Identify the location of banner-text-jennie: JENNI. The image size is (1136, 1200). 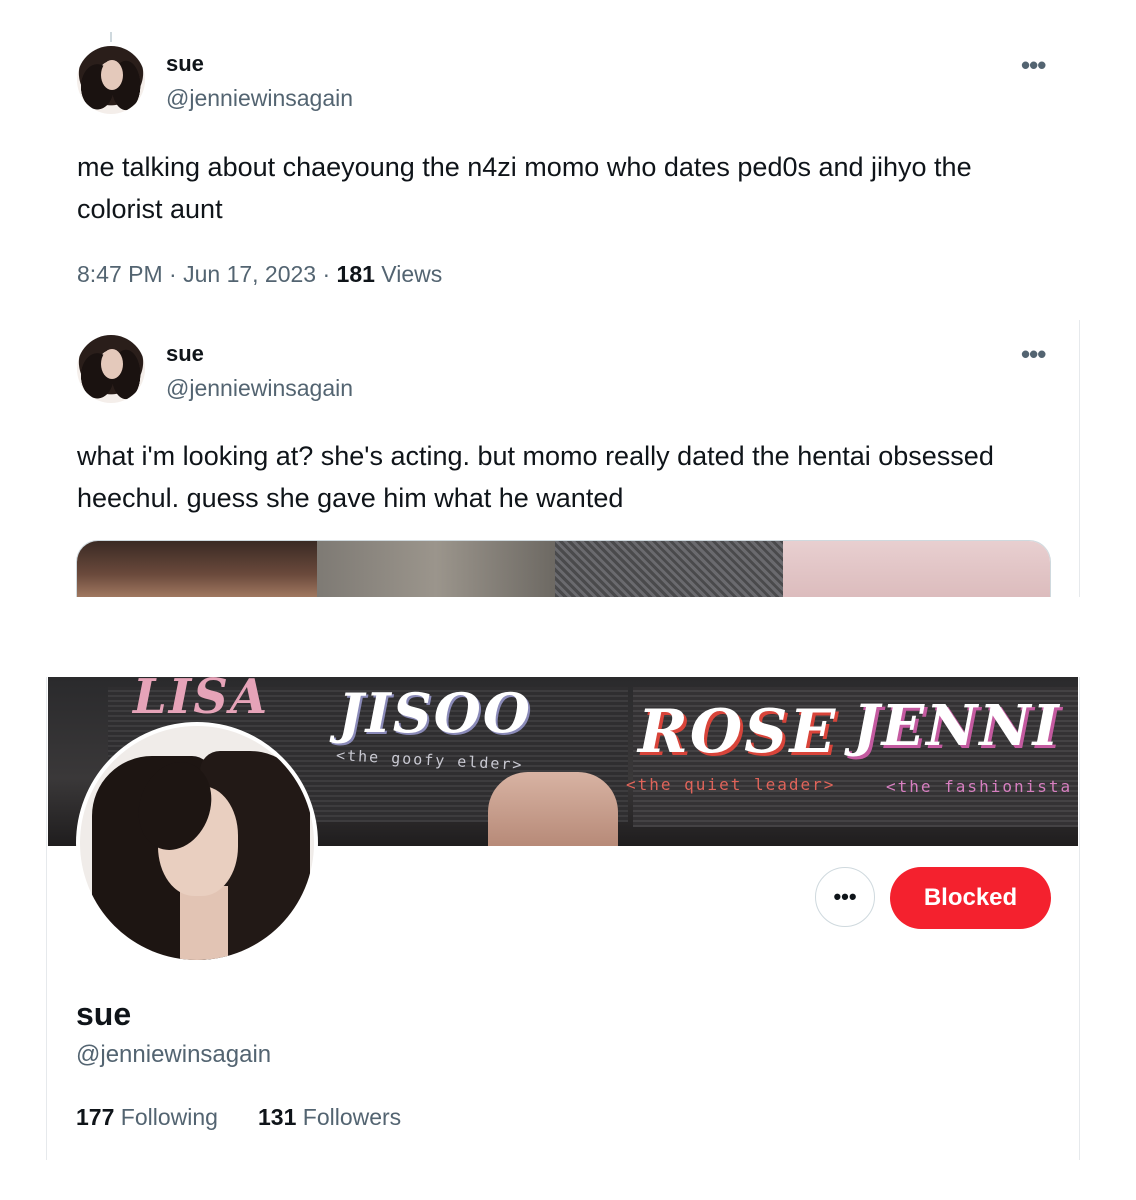
(957, 726).